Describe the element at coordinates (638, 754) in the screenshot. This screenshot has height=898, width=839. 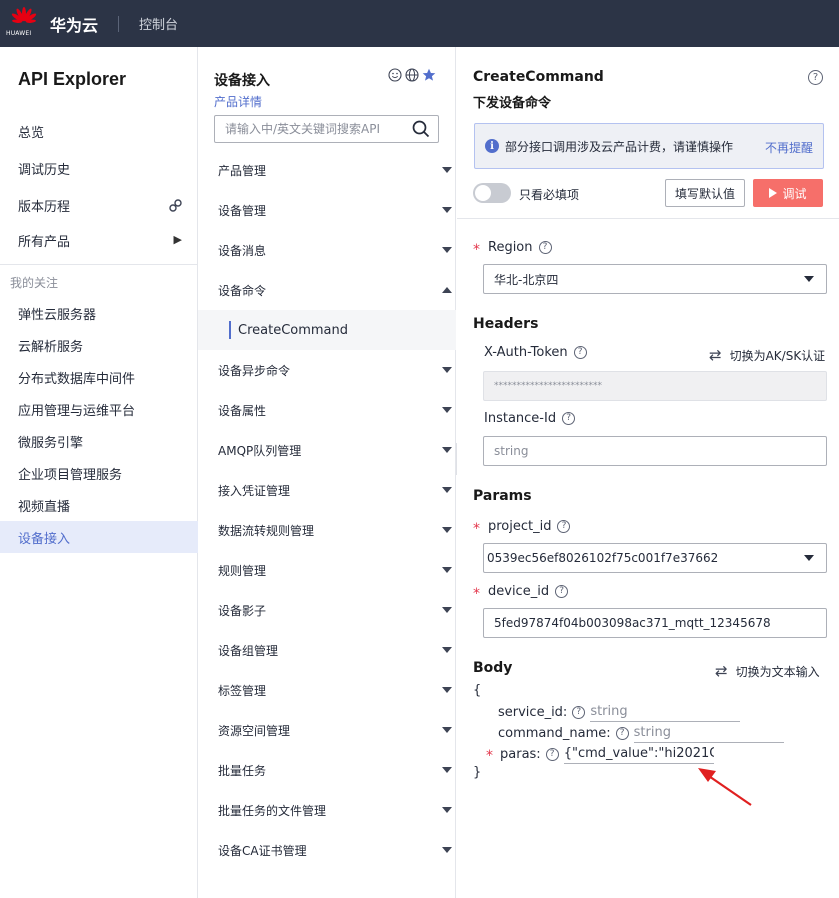
I see `paras-input` at that location.